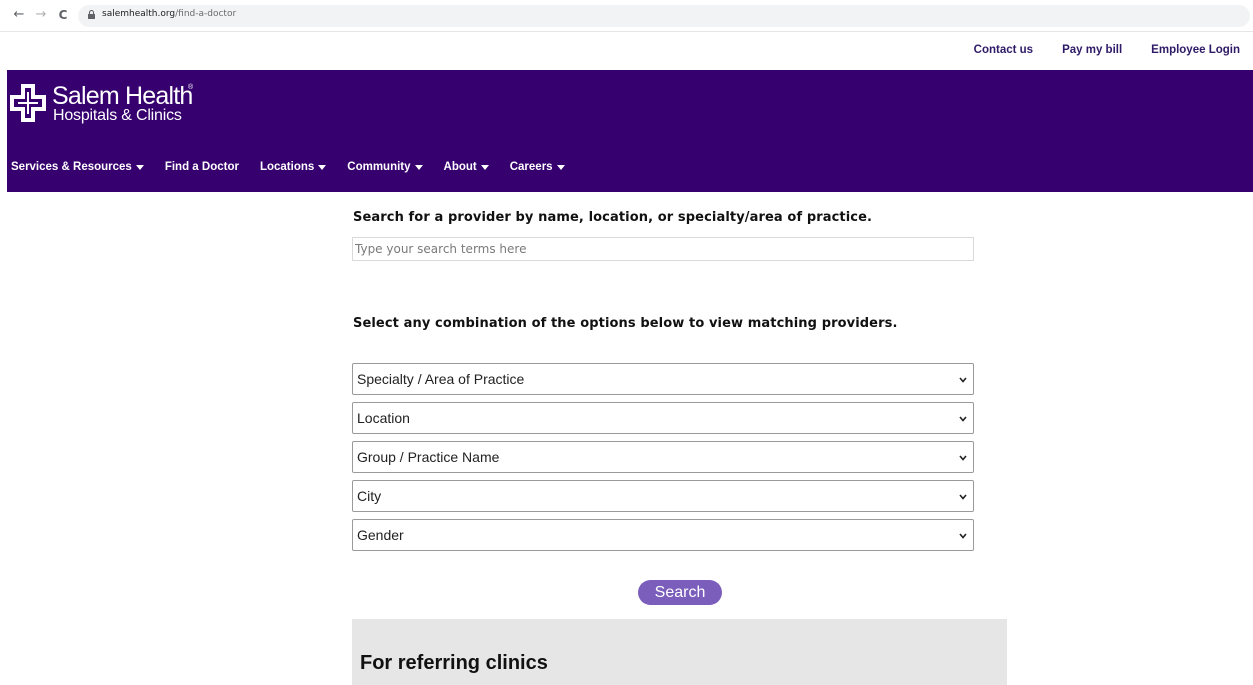 The width and height of the screenshot is (1253, 685). I want to click on registered-mark: ®, so click(191, 87).